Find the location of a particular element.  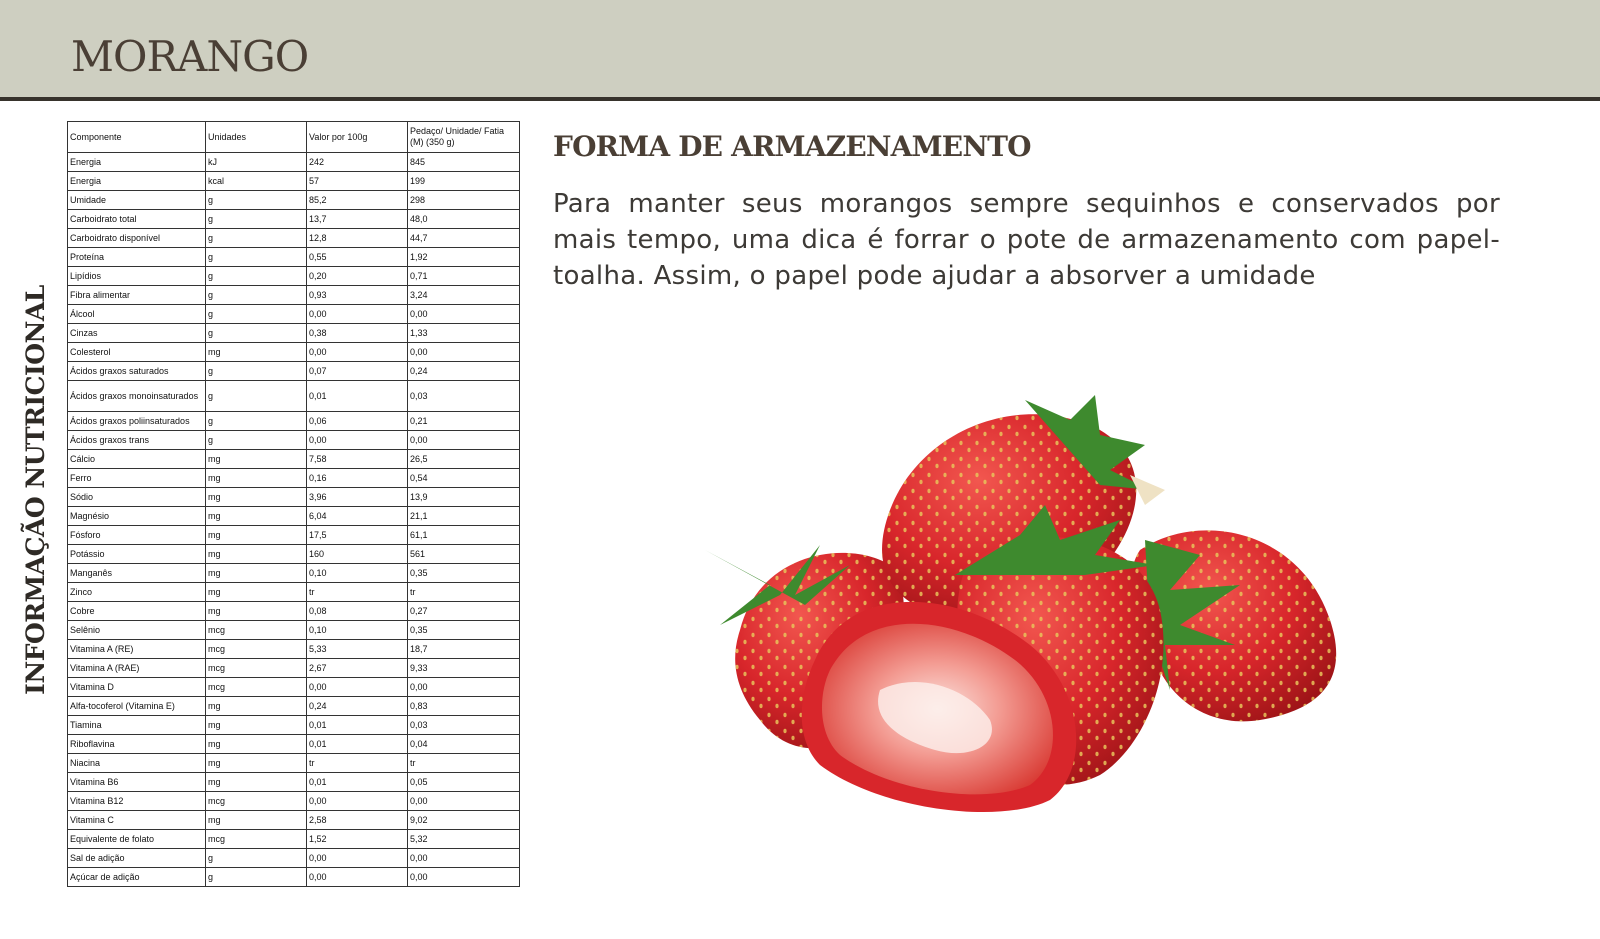

cell-per-100g: 57 is located at coordinates (357, 181).